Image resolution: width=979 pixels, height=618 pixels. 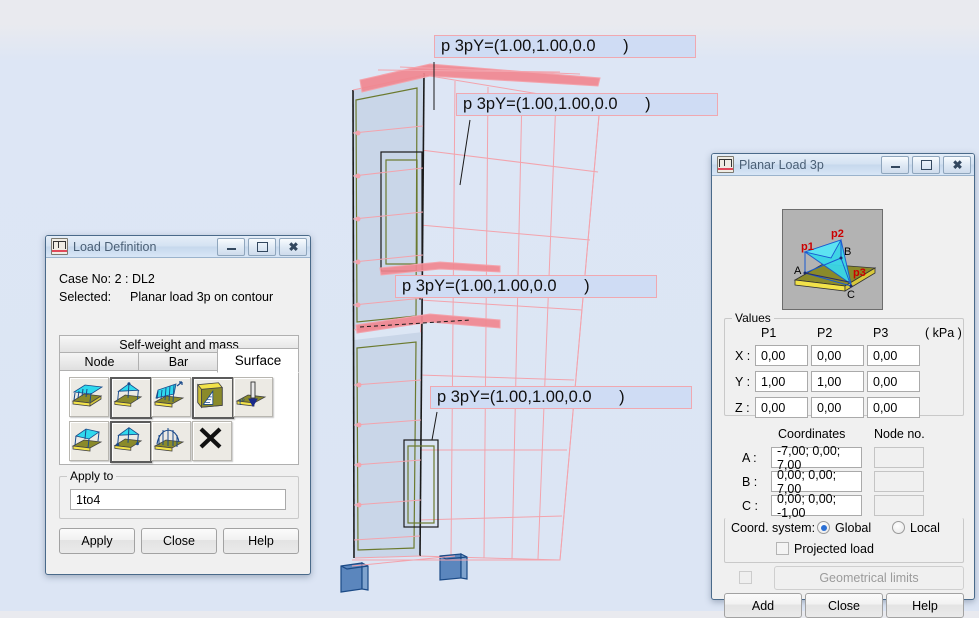 I want to click on values-group-label: Values, so click(x=753, y=318).